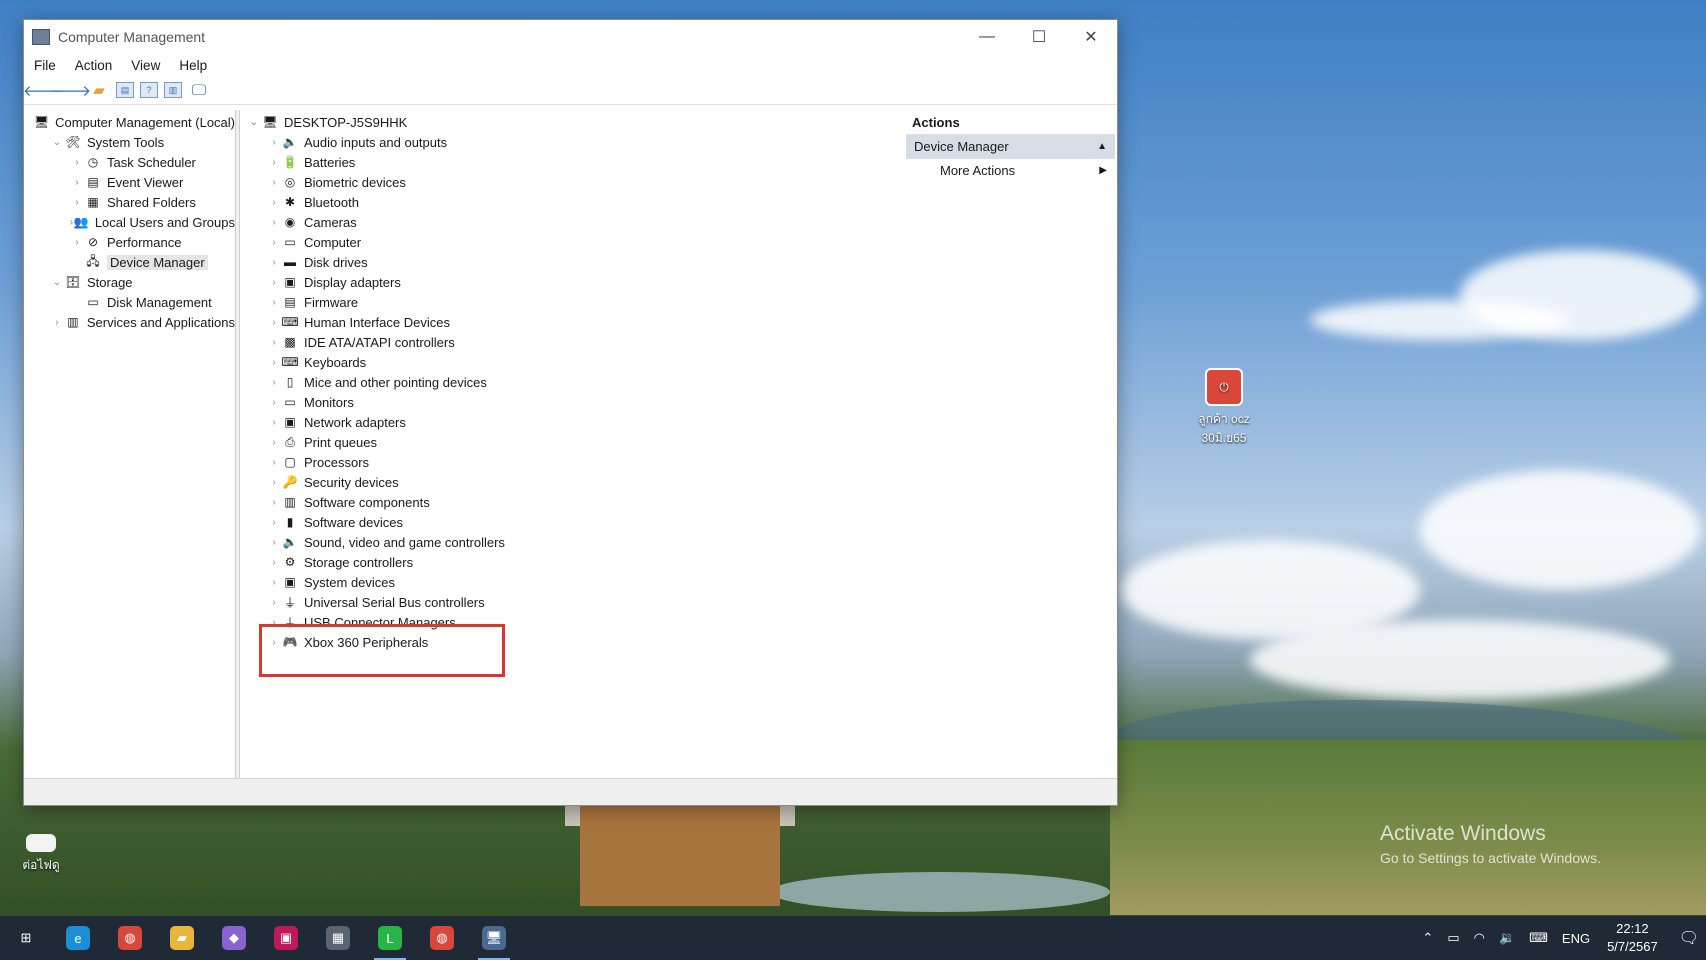  I want to click on device-category-keyboards: › ⌨ Keyboards, so click(581, 362).